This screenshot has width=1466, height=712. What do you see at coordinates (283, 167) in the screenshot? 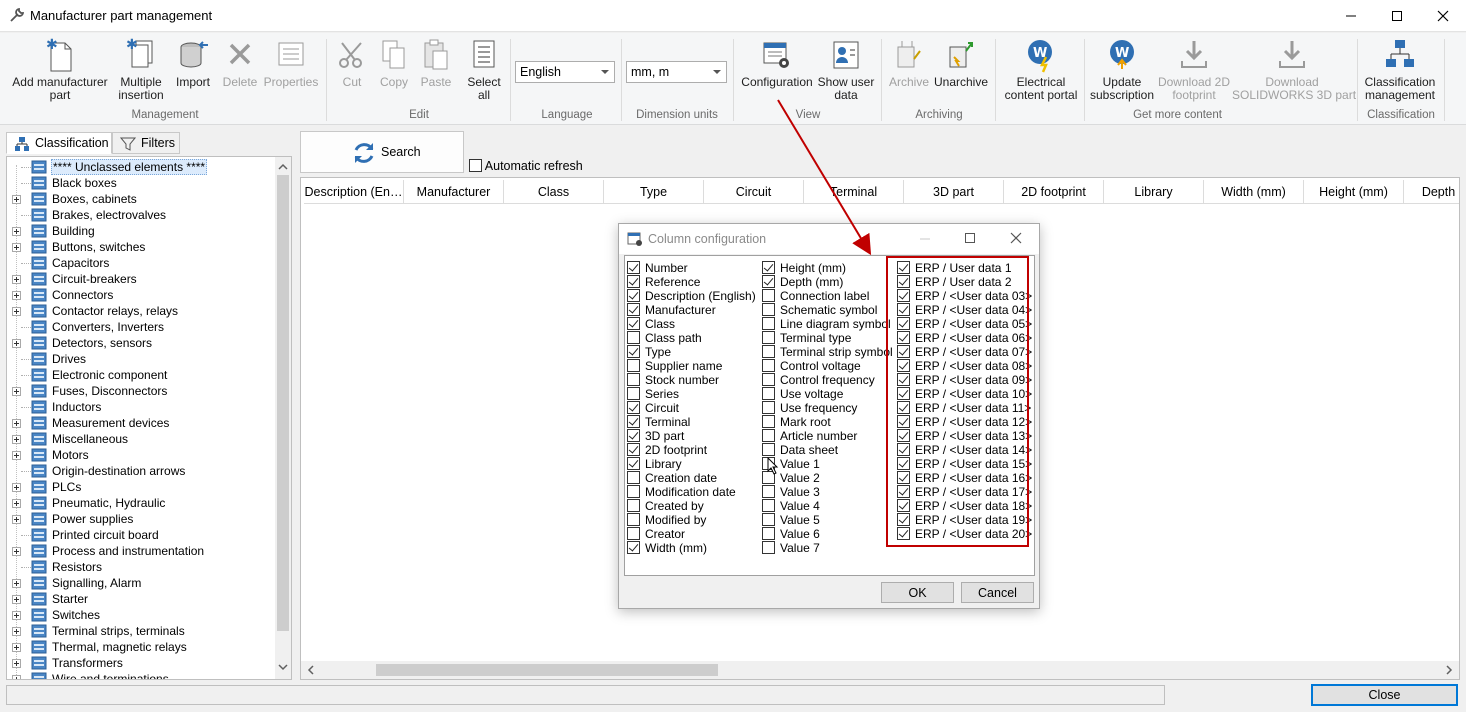
I see `scroll-up-icon` at bounding box center [283, 167].